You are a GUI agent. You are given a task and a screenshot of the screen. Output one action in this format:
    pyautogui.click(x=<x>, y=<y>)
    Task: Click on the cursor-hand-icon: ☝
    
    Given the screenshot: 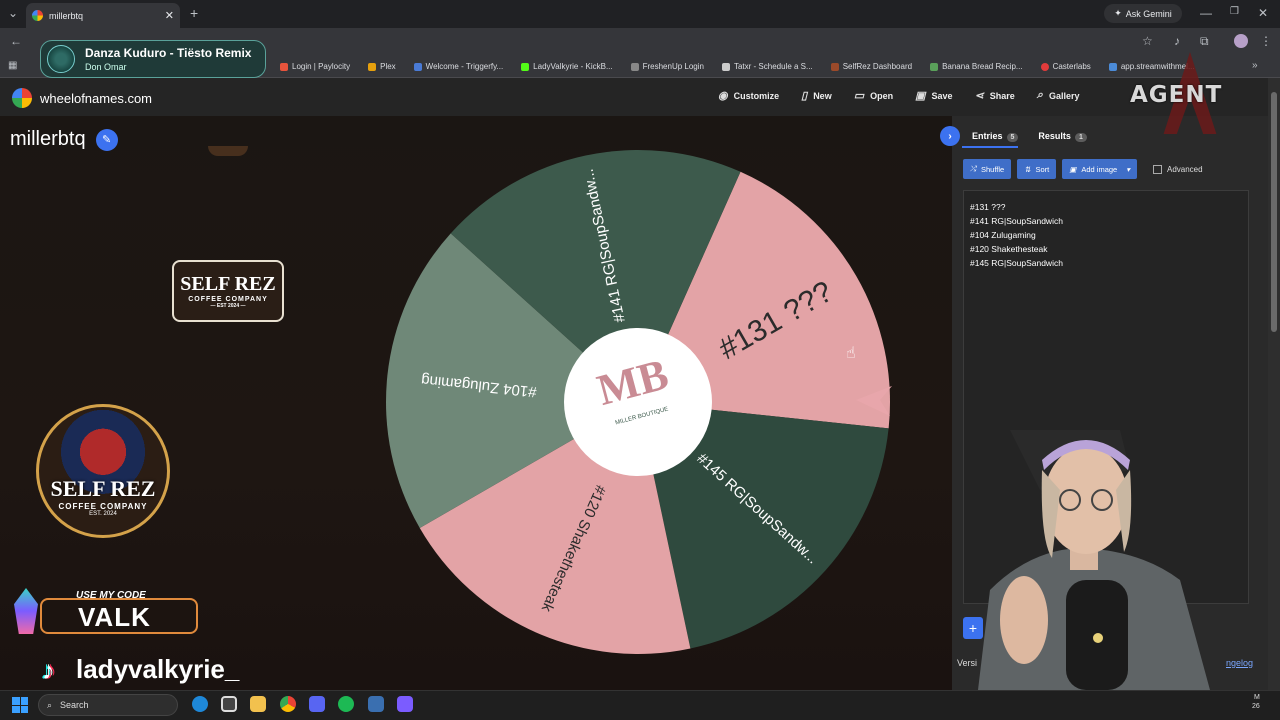 What is the action you would take?
    pyautogui.click(x=851, y=352)
    